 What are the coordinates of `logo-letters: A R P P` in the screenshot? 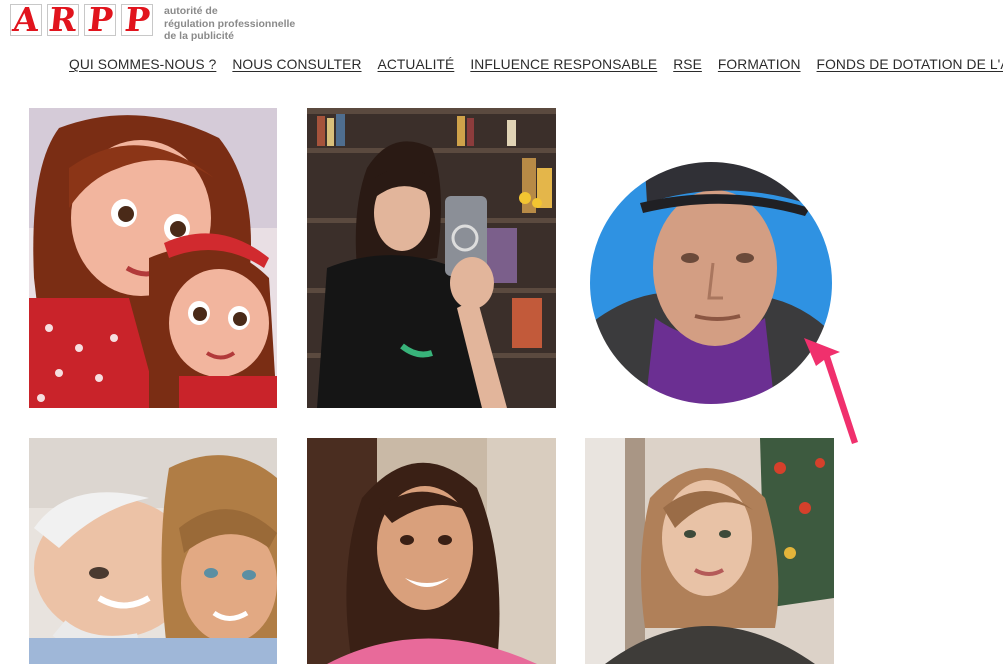 It's located at (84, 19).